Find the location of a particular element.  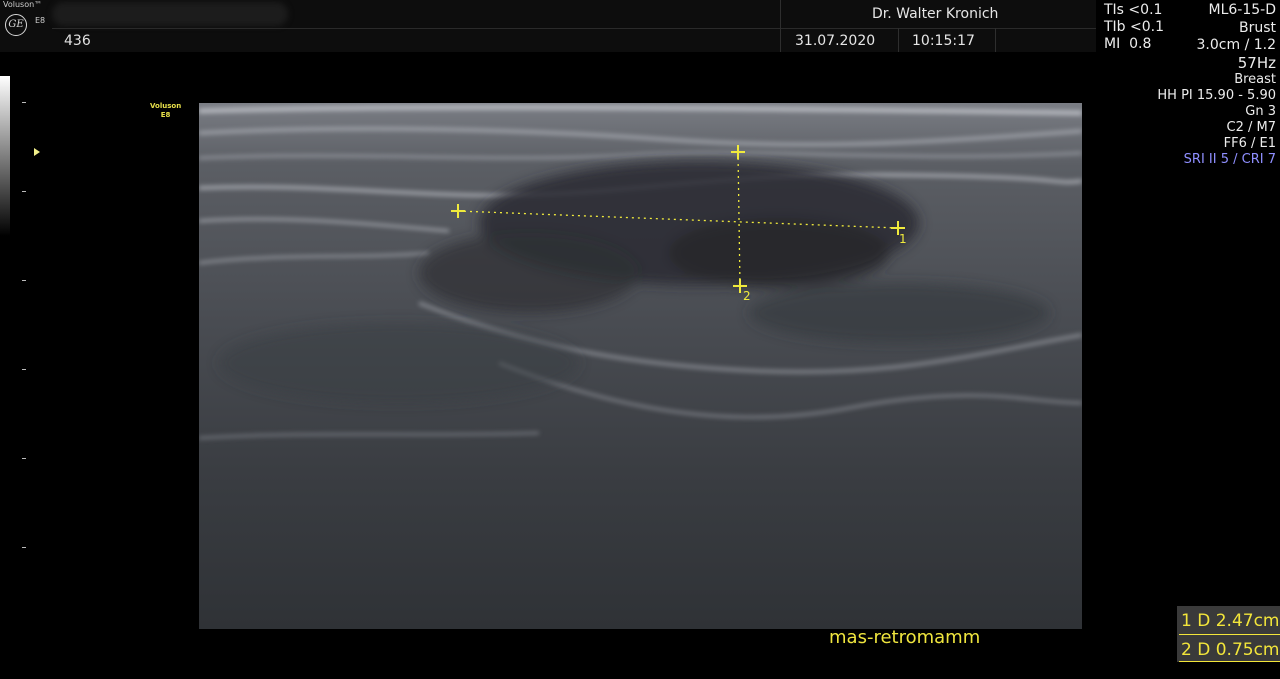

probe-name: ML6-15-D is located at coordinates (1242, 10).